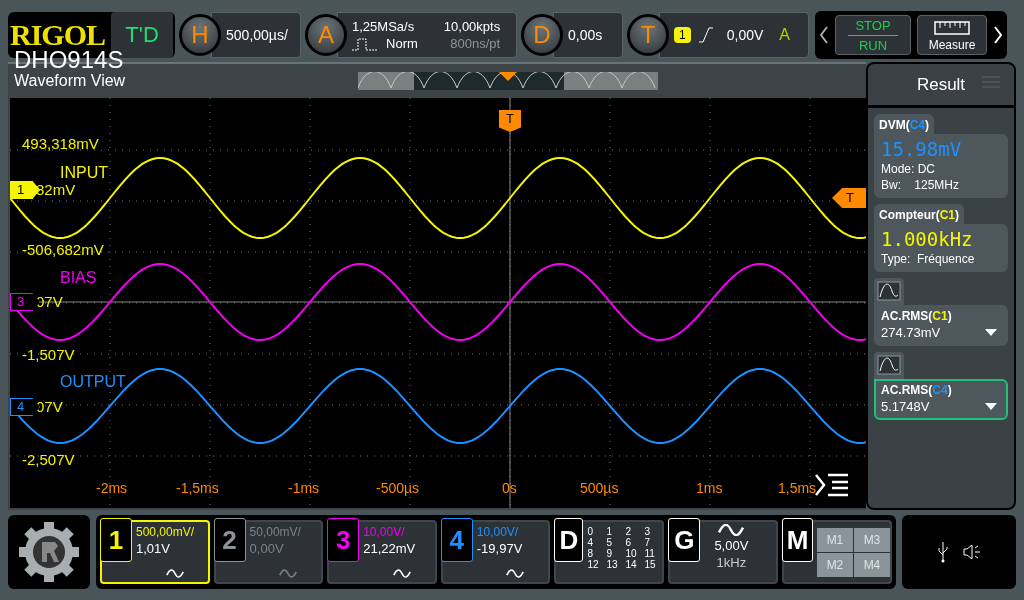 The width and height of the screenshot is (1024, 600). I want to click on time-label: 0s, so click(509, 488).